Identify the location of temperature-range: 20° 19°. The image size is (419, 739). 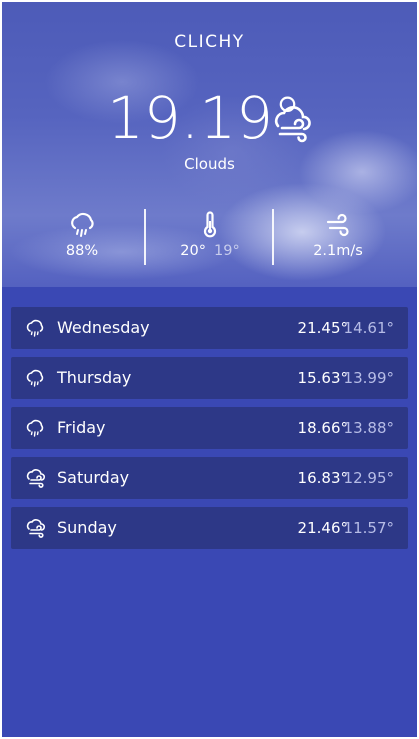
(210, 251).